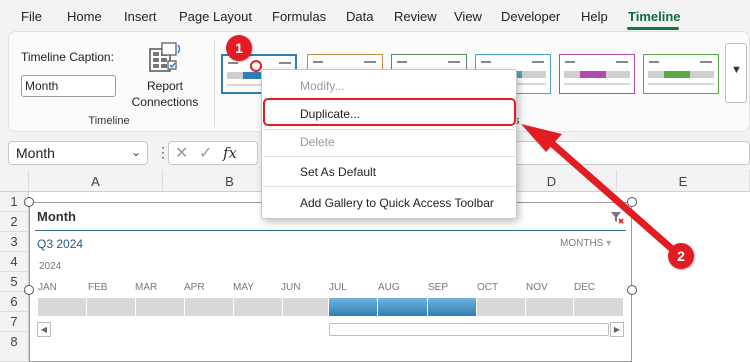 The width and height of the screenshot is (750, 362). Describe the element at coordinates (452, 307) in the screenshot. I see `month-cell-sep` at that location.